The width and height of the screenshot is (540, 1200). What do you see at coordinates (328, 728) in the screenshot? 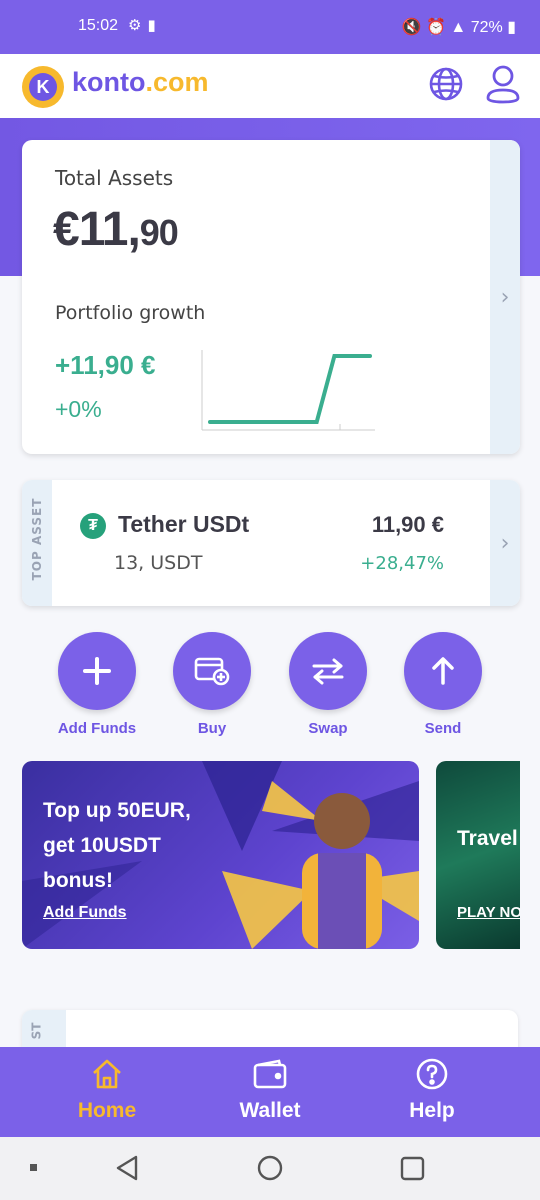
I see `swap-label: Swap` at bounding box center [328, 728].